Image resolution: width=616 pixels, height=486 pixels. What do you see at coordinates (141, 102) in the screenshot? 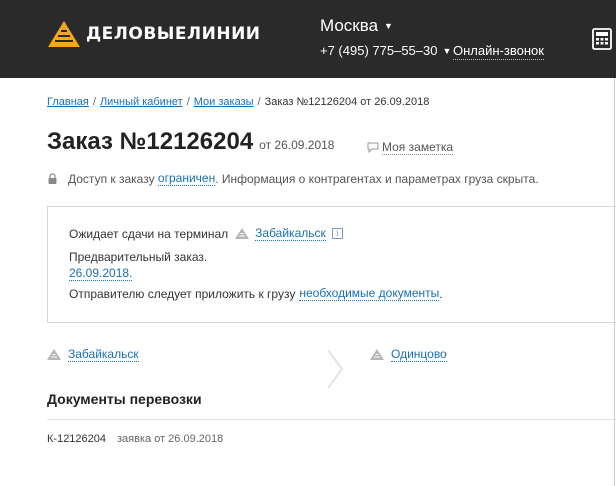
I see `breadcrumb-account: Личный кабинет` at bounding box center [141, 102].